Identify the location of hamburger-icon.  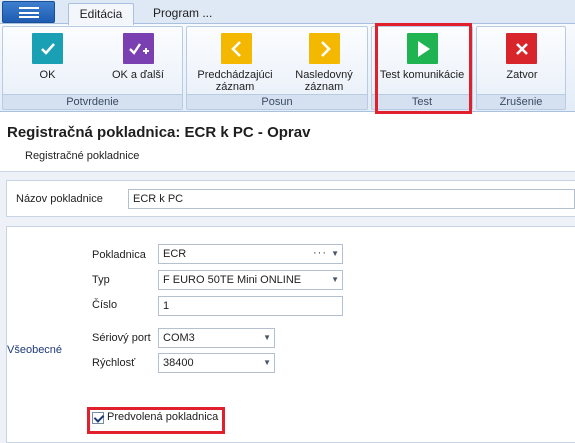
(29, 12).